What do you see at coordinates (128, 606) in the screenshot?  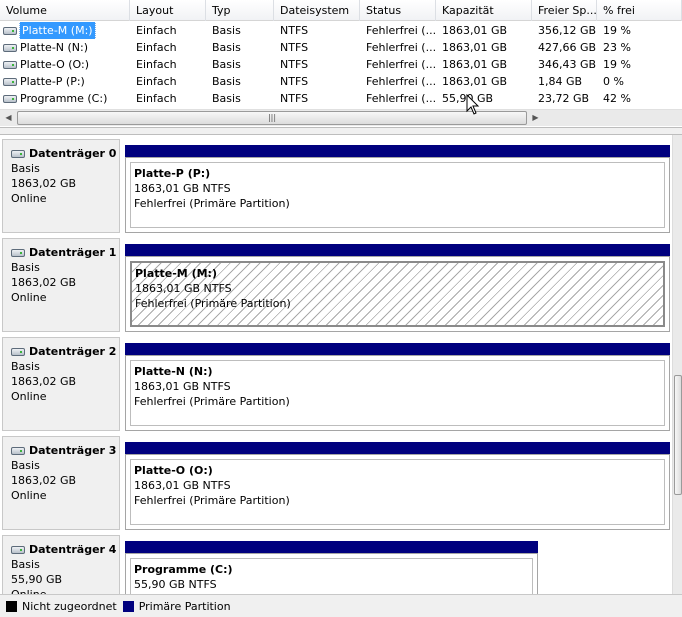 I see `legend-swatch-primary` at bounding box center [128, 606].